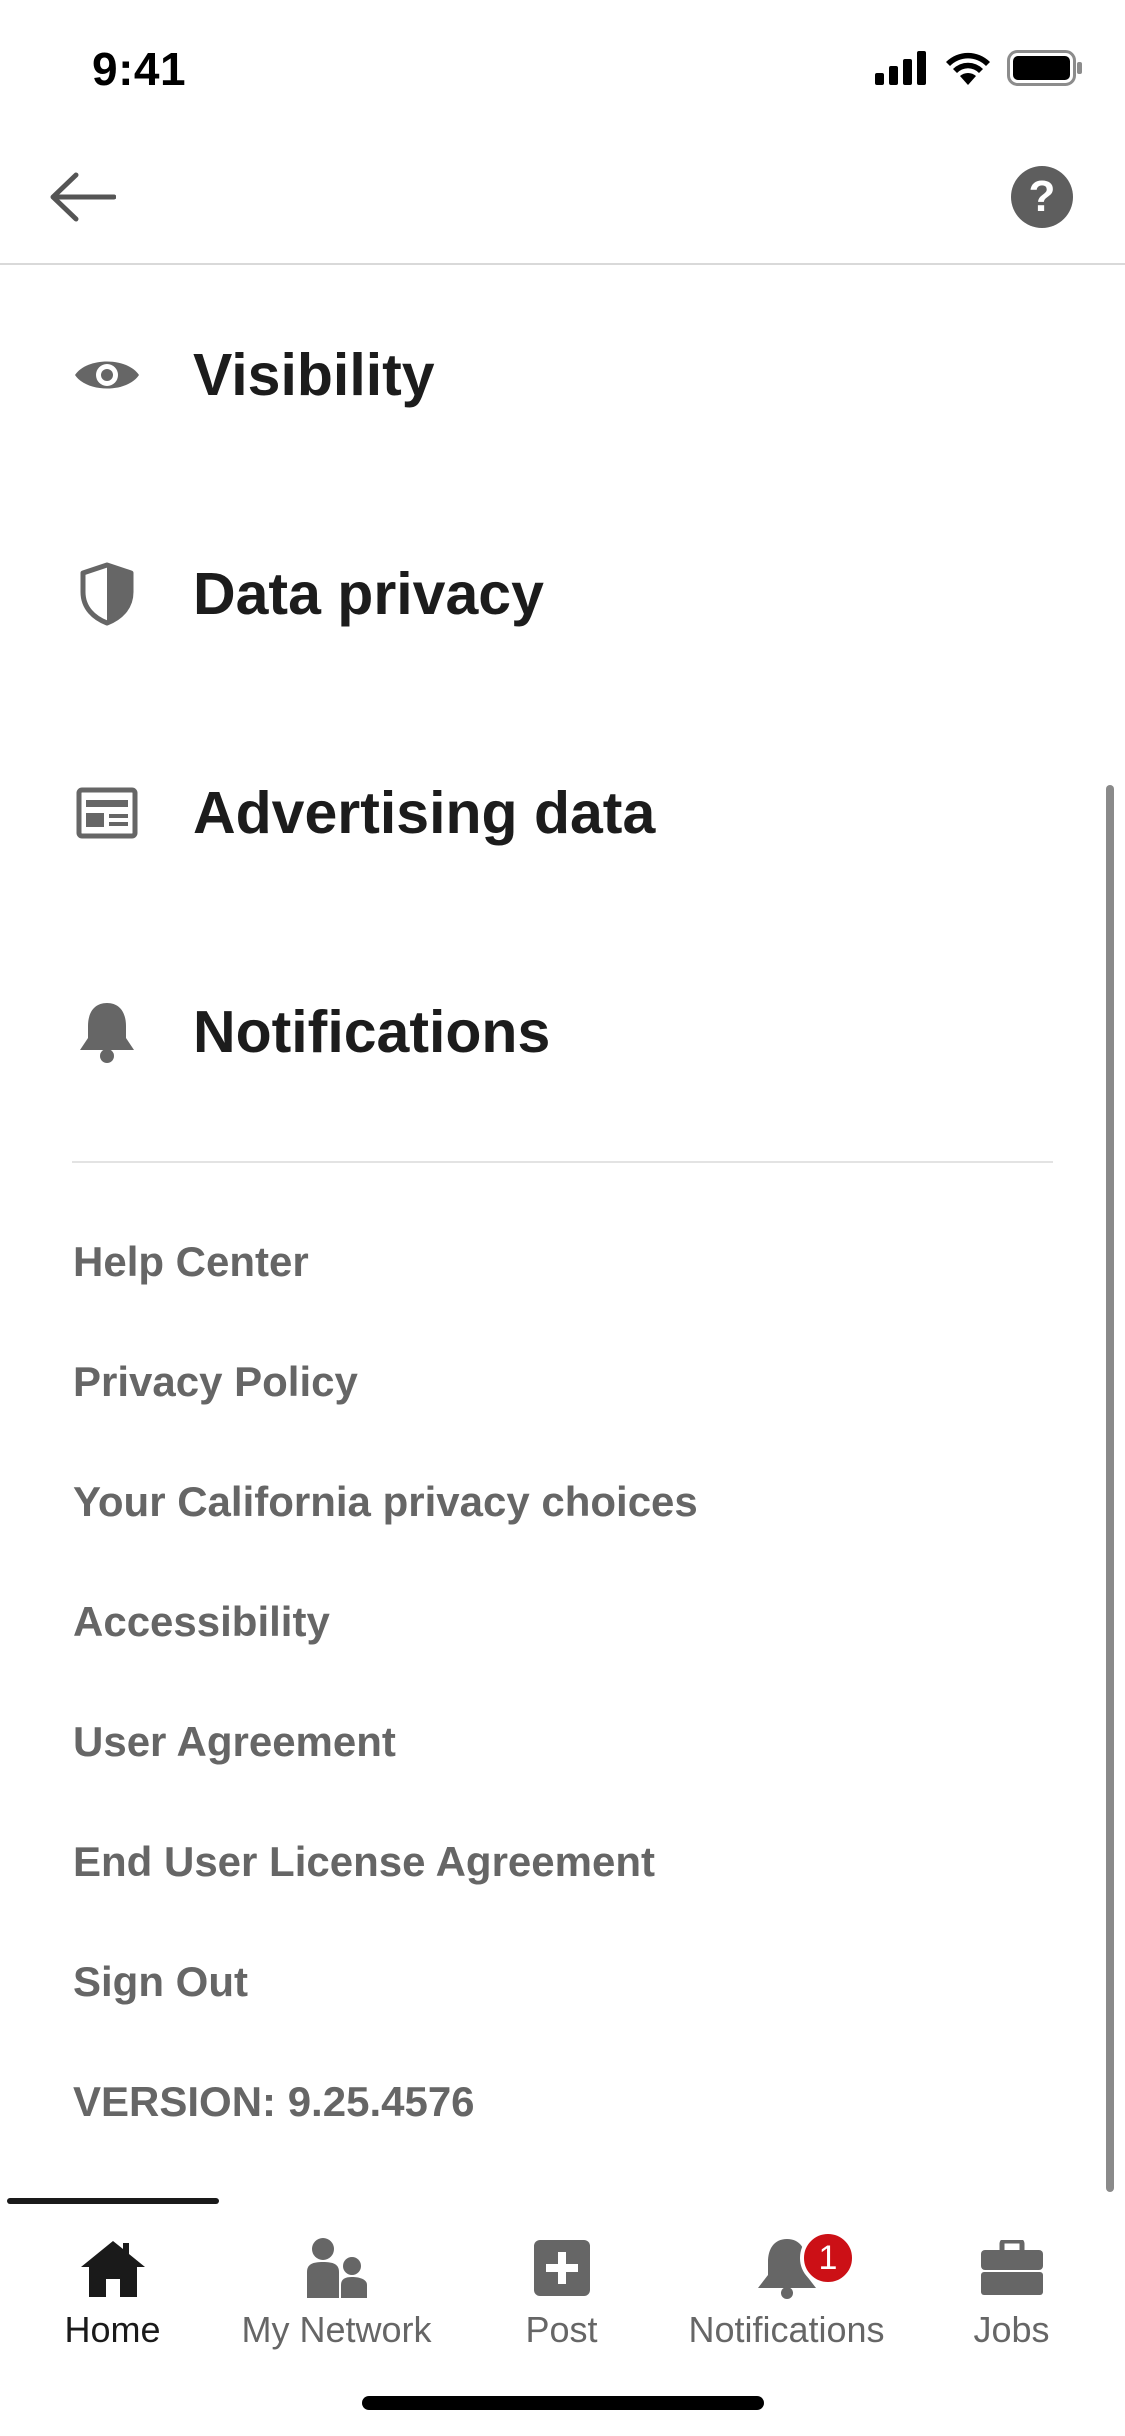  Describe the element at coordinates (385, 1502) in the screenshot. I see `link-california-privacy-choices: Your California privacy choices` at that location.